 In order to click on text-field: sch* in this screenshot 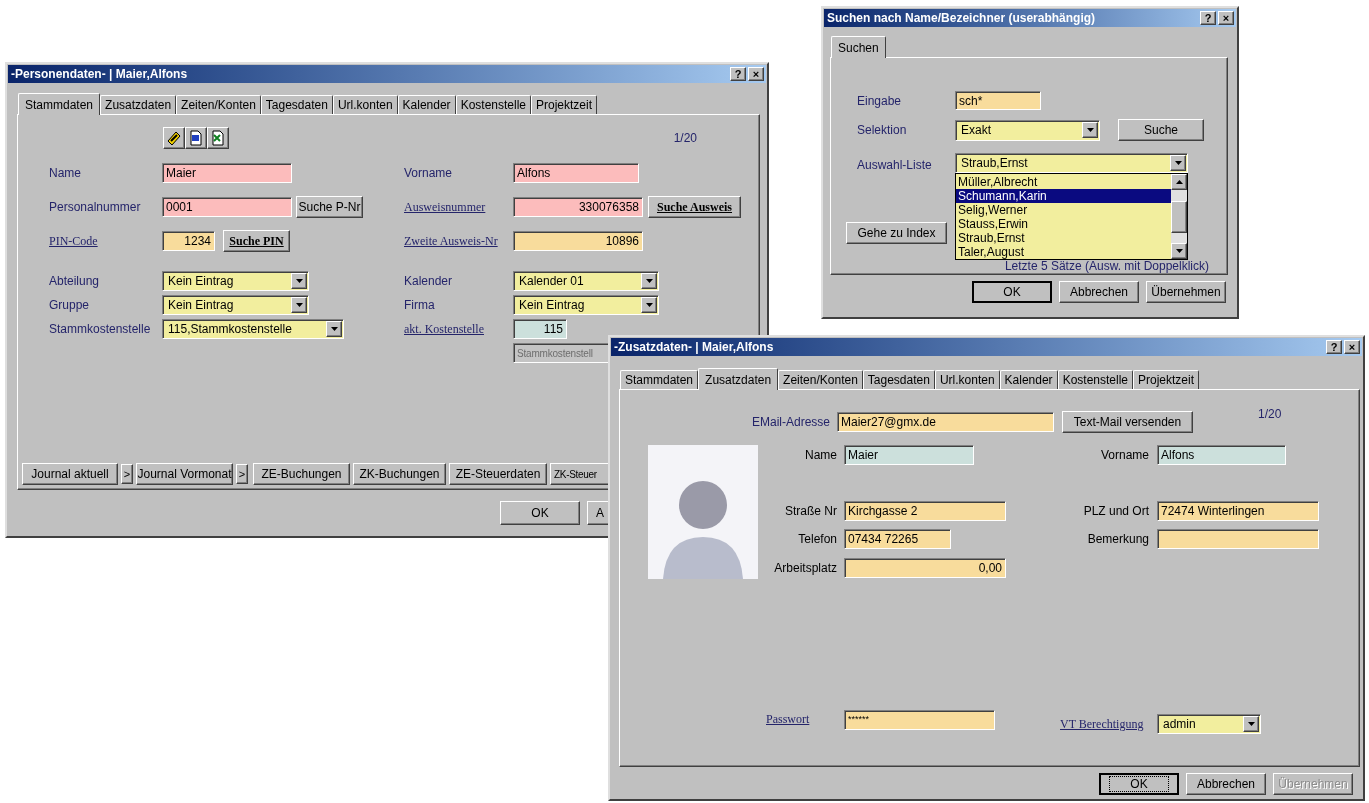, I will do `click(998, 100)`.